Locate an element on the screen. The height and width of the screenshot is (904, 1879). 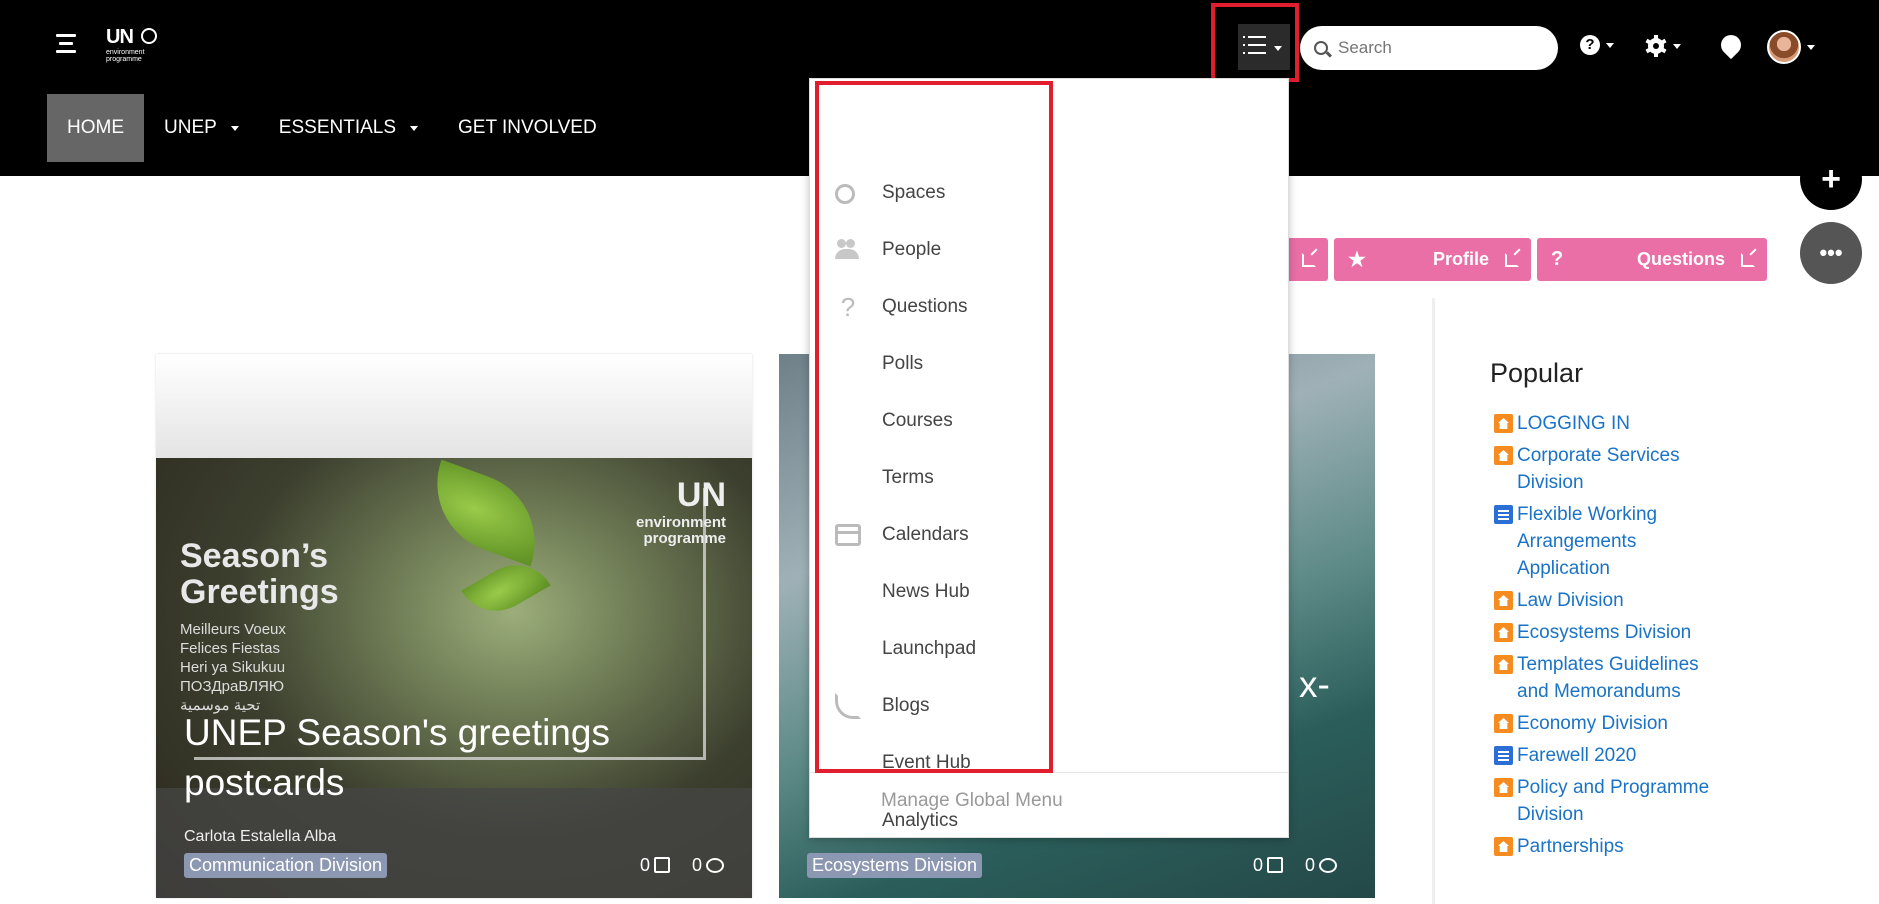
gear-icon is located at coordinates (1656, 46).